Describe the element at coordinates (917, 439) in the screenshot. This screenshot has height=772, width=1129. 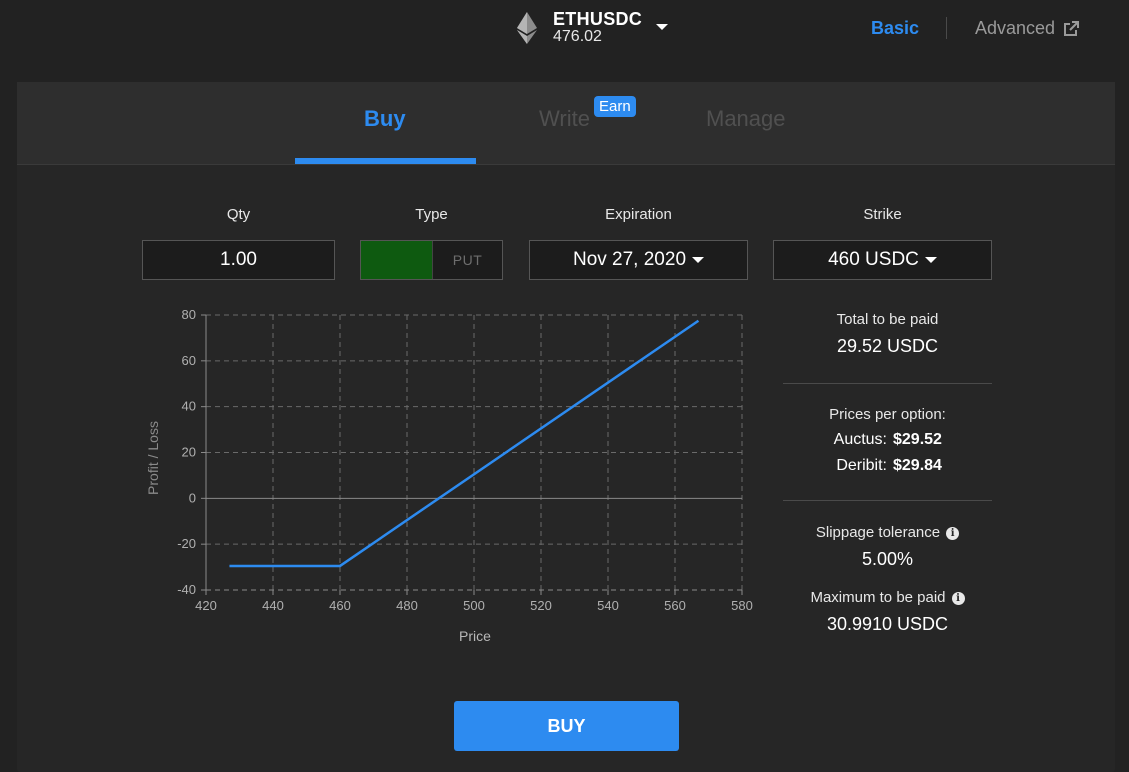
I see `auctus-value: $29.52` at that location.